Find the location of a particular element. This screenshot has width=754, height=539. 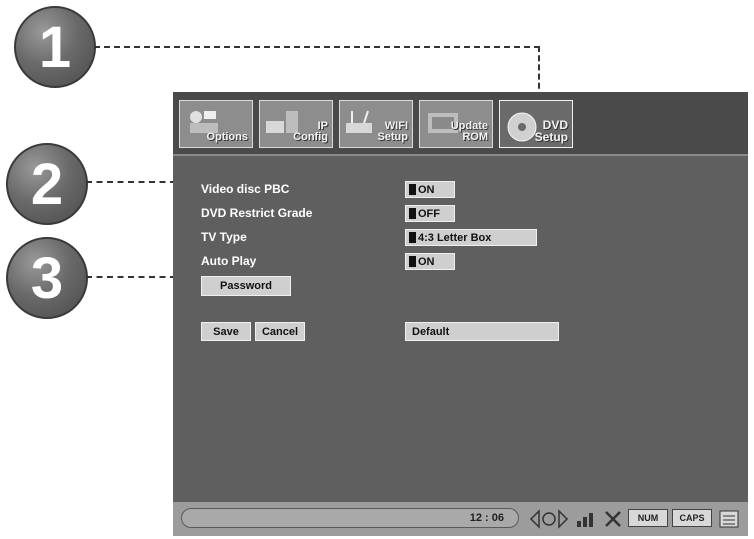

setting-value-auto-play: ON is located at coordinates (430, 261).